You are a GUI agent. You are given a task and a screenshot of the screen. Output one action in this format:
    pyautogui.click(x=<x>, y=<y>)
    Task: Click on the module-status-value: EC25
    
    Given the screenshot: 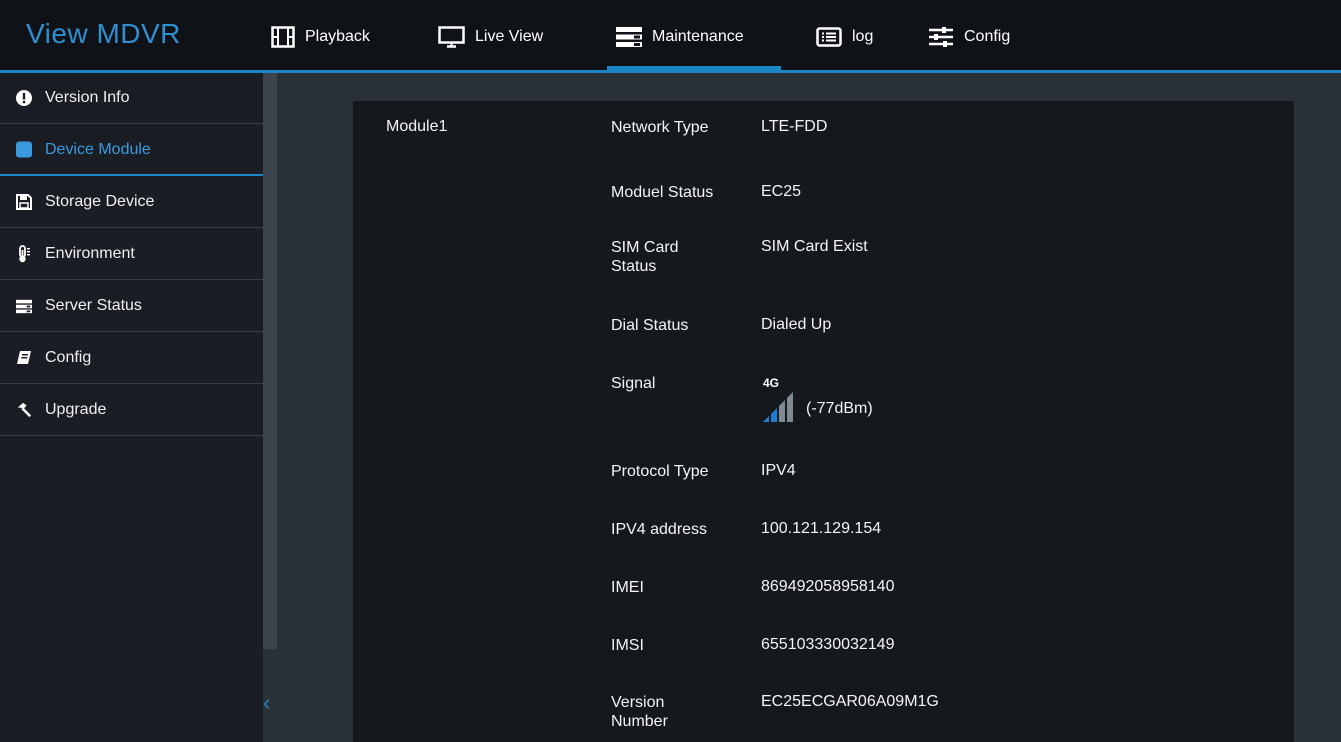 What is the action you would take?
    pyautogui.click(x=781, y=191)
    